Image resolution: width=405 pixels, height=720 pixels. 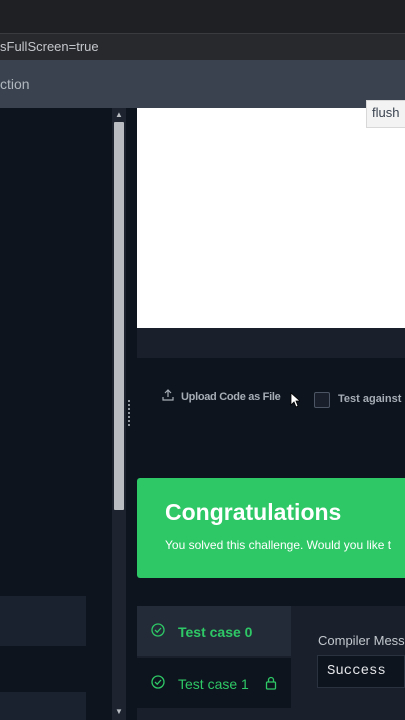 I want to click on code-text: flush, so click(x=386, y=112).